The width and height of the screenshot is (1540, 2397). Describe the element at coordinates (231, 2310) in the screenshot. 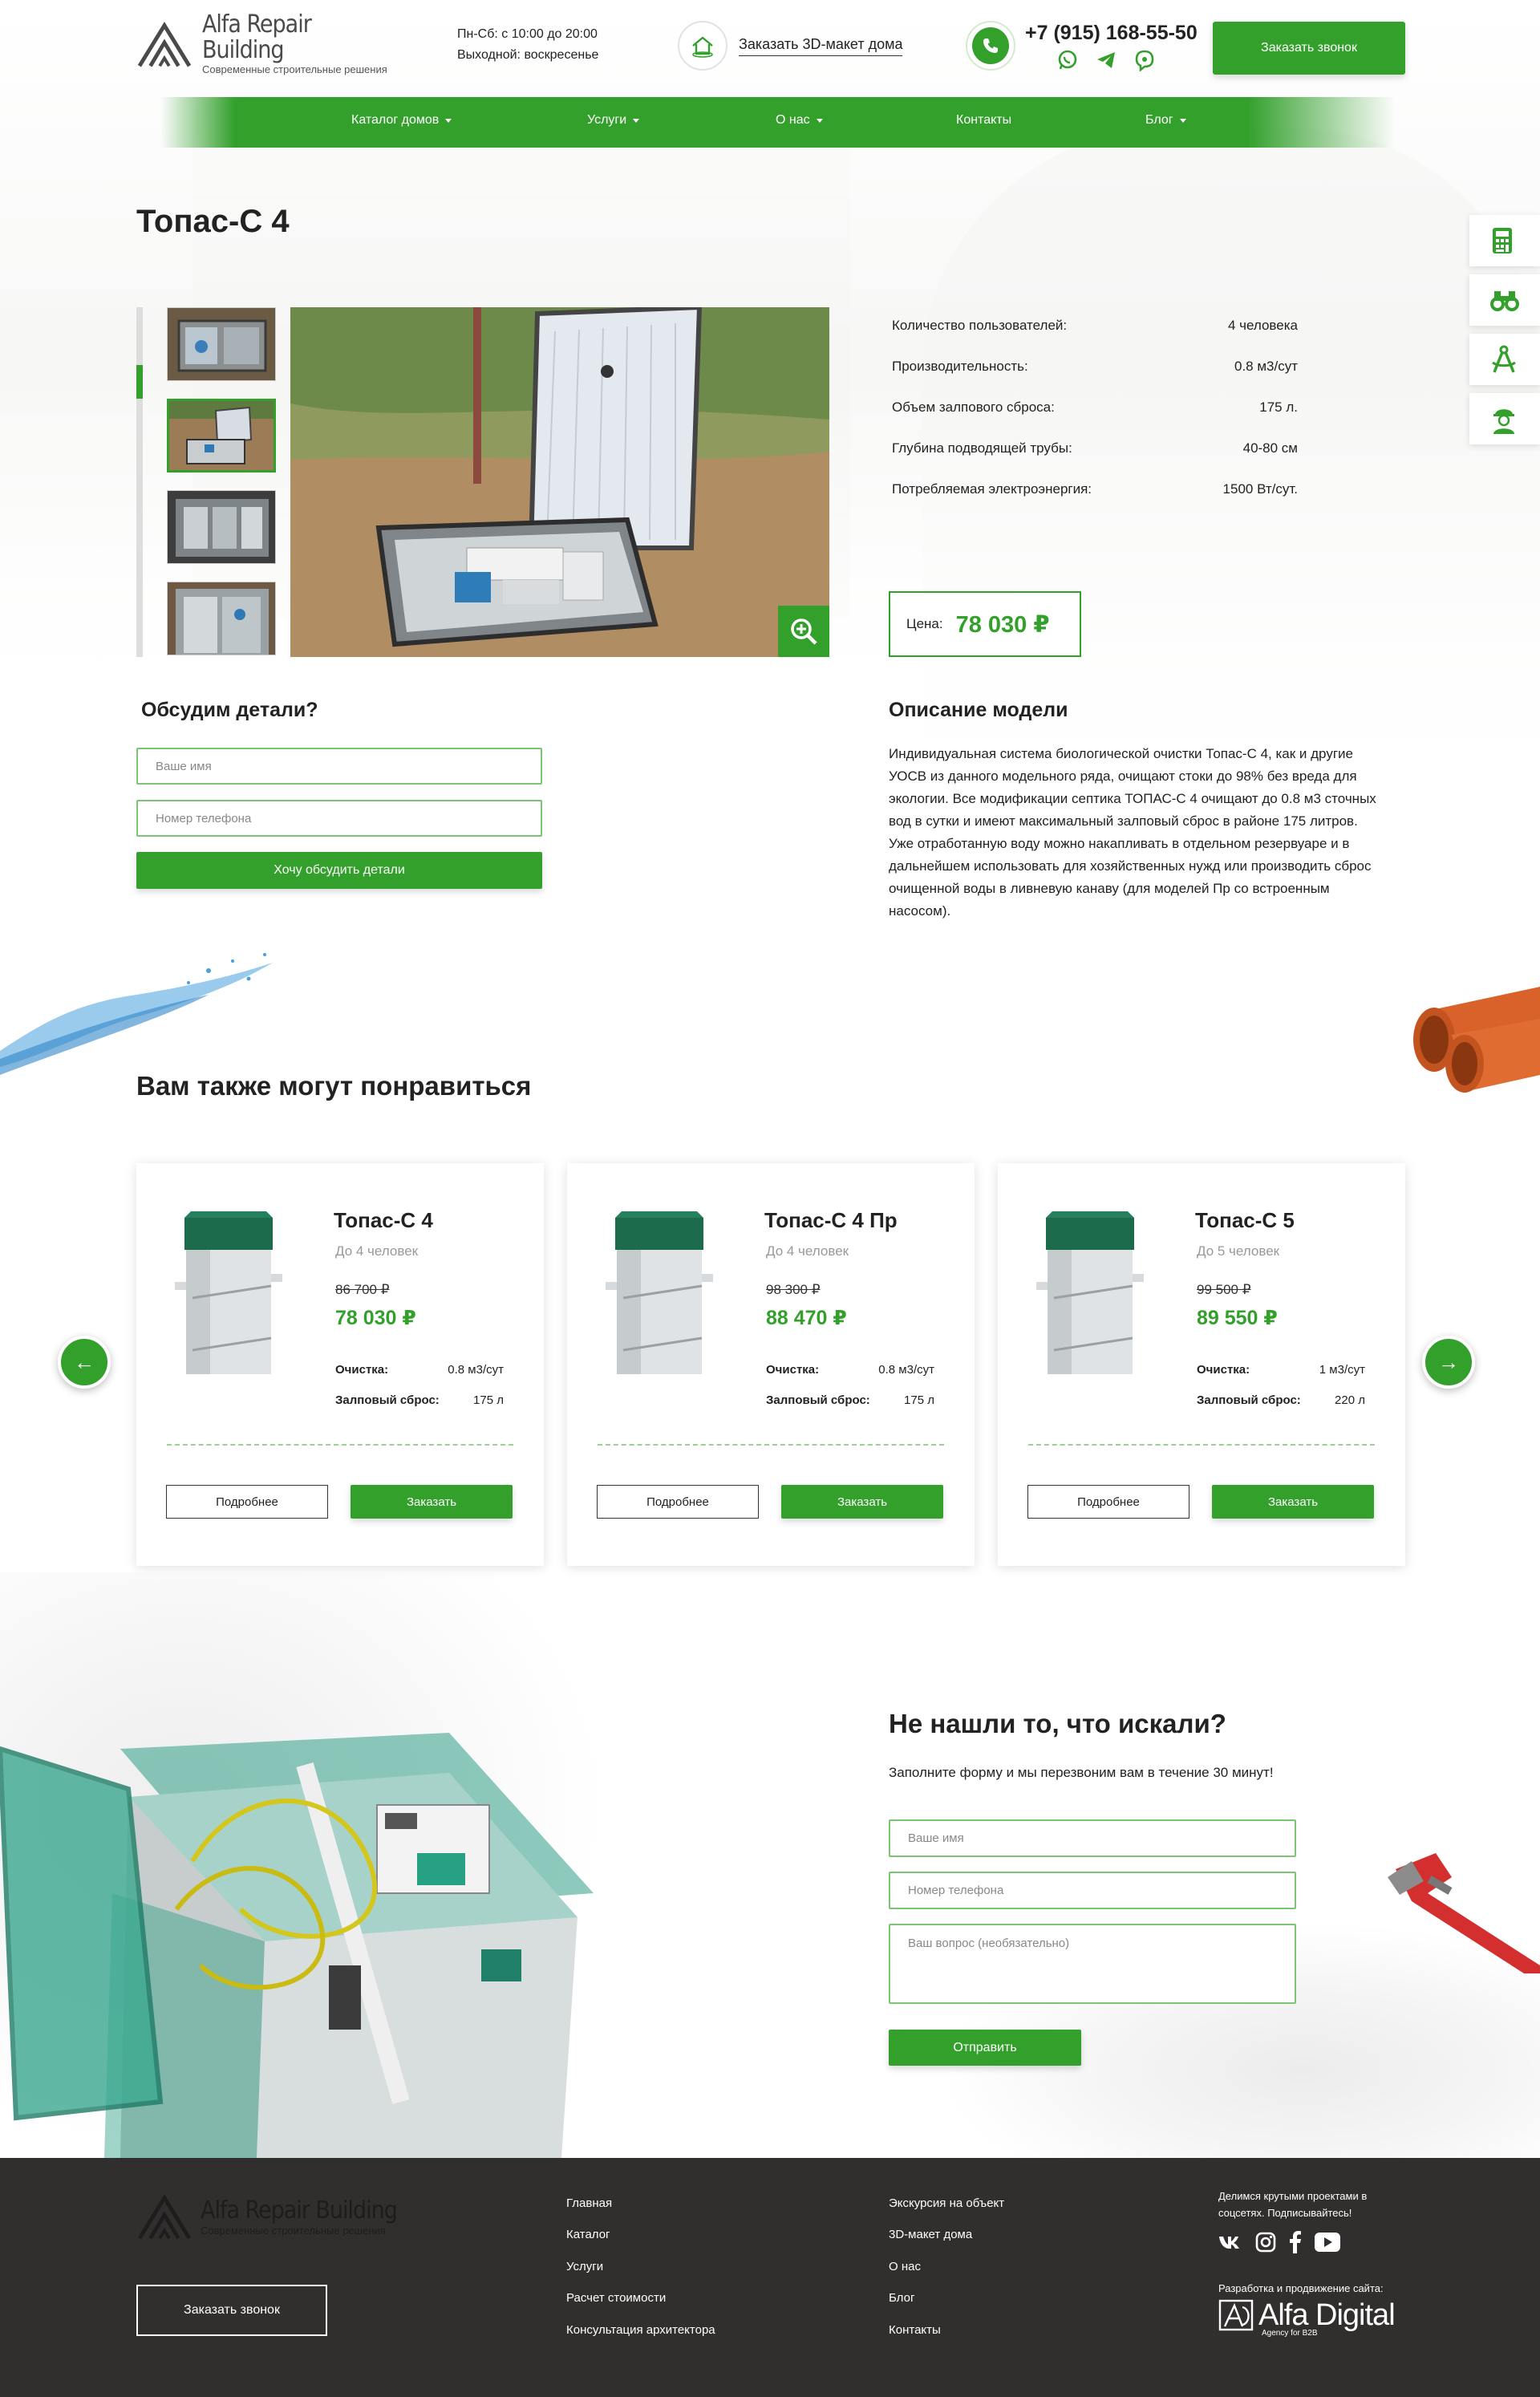

I see `footer-callback-button: Заказать звонок` at that location.